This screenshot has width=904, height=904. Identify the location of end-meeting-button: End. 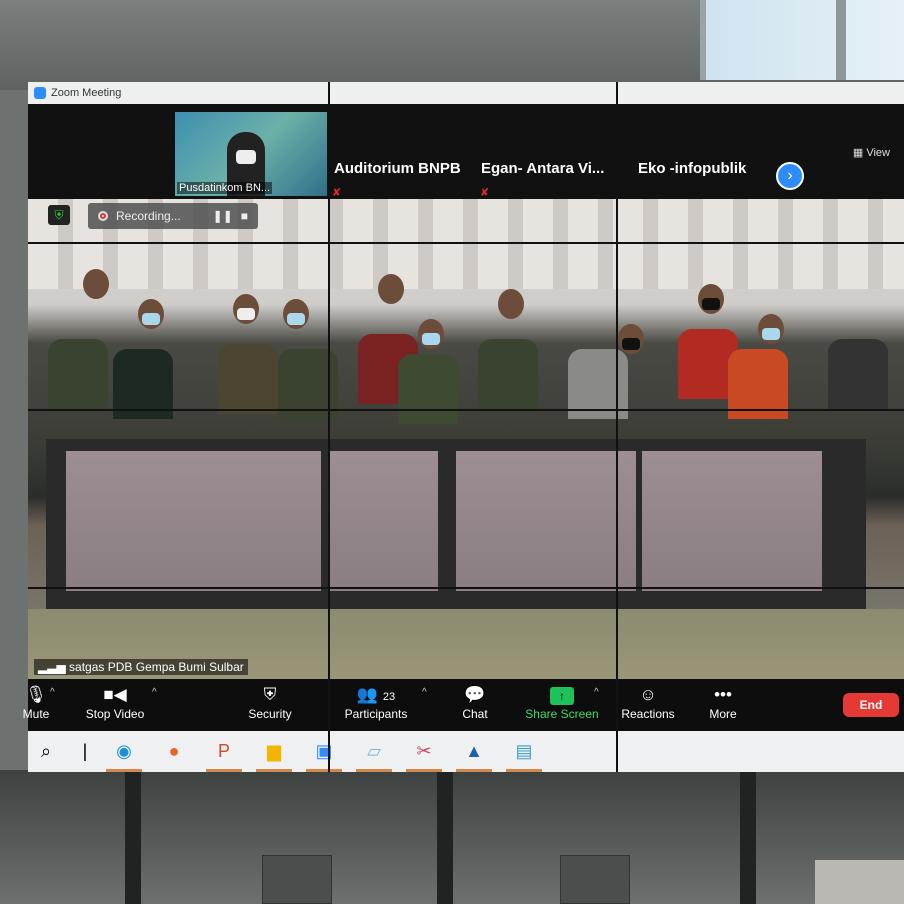
(871, 705).